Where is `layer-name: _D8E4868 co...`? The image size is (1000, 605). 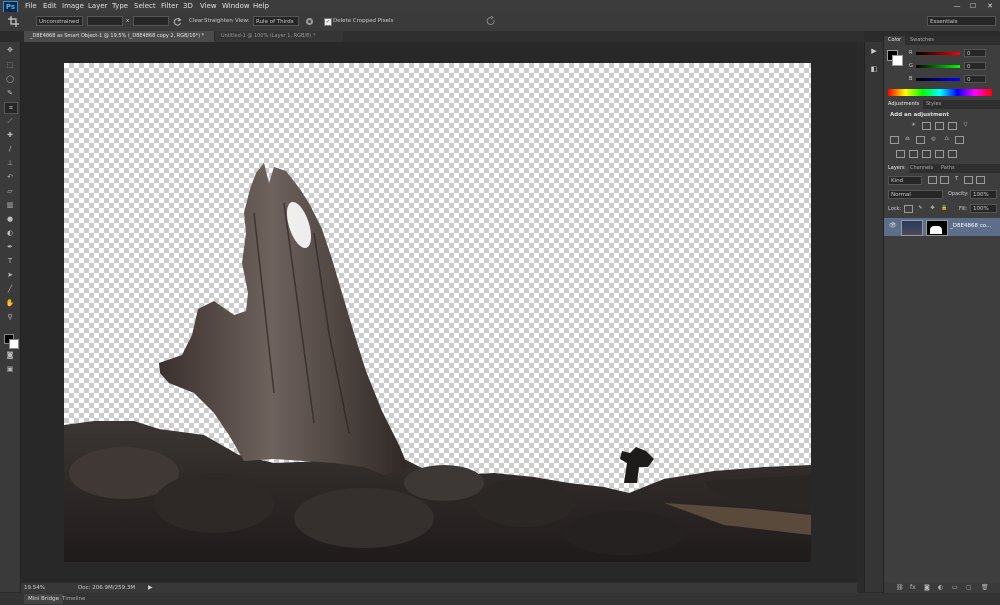
layer-name: _D8E4868 co... is located at coordinates (970, 226).